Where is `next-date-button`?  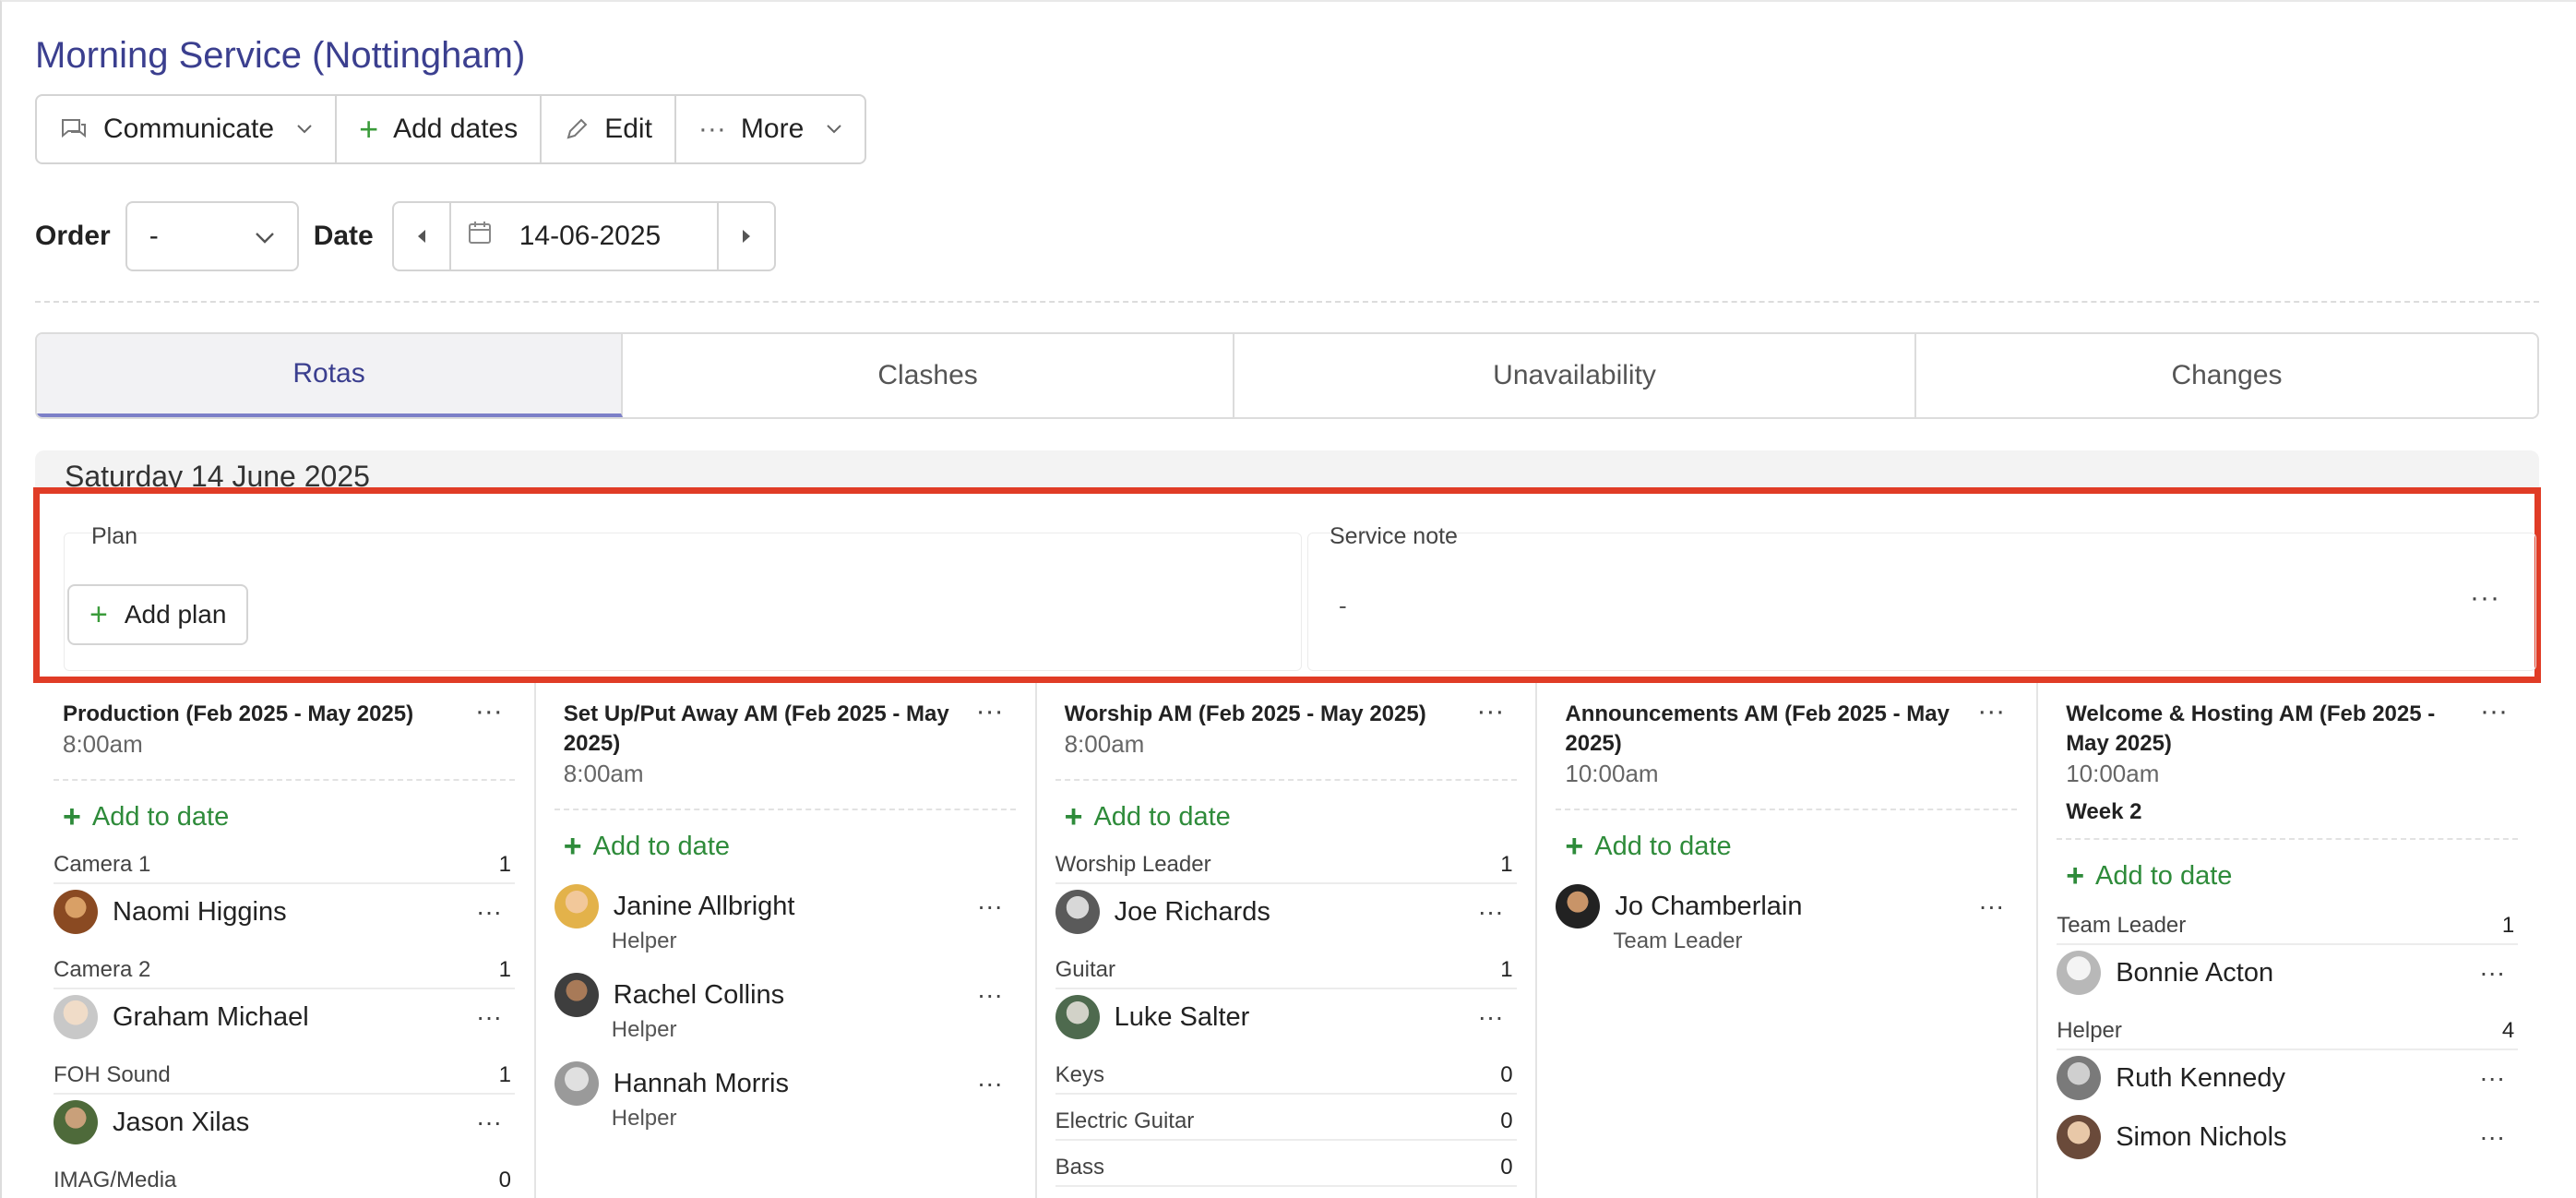 next-date-button is located at coordinates (745, 237).